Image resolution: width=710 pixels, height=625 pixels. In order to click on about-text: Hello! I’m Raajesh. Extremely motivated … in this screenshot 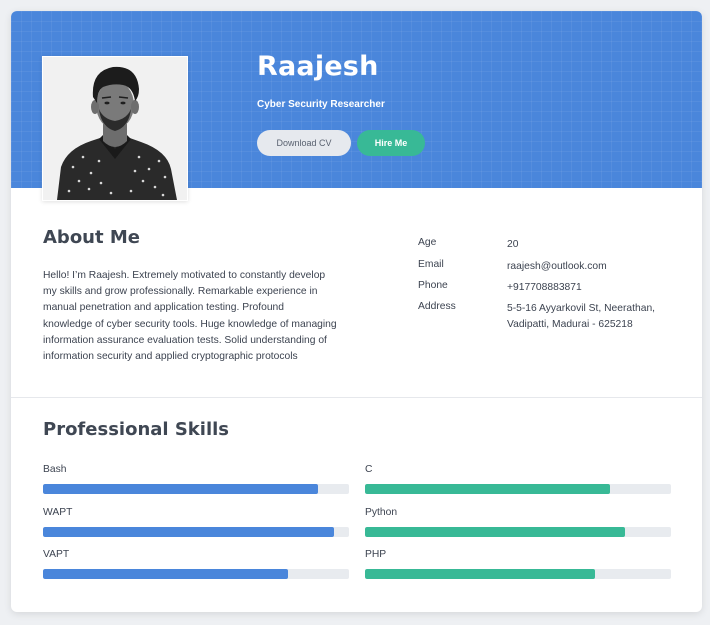, I will do `click(198, 316)`.